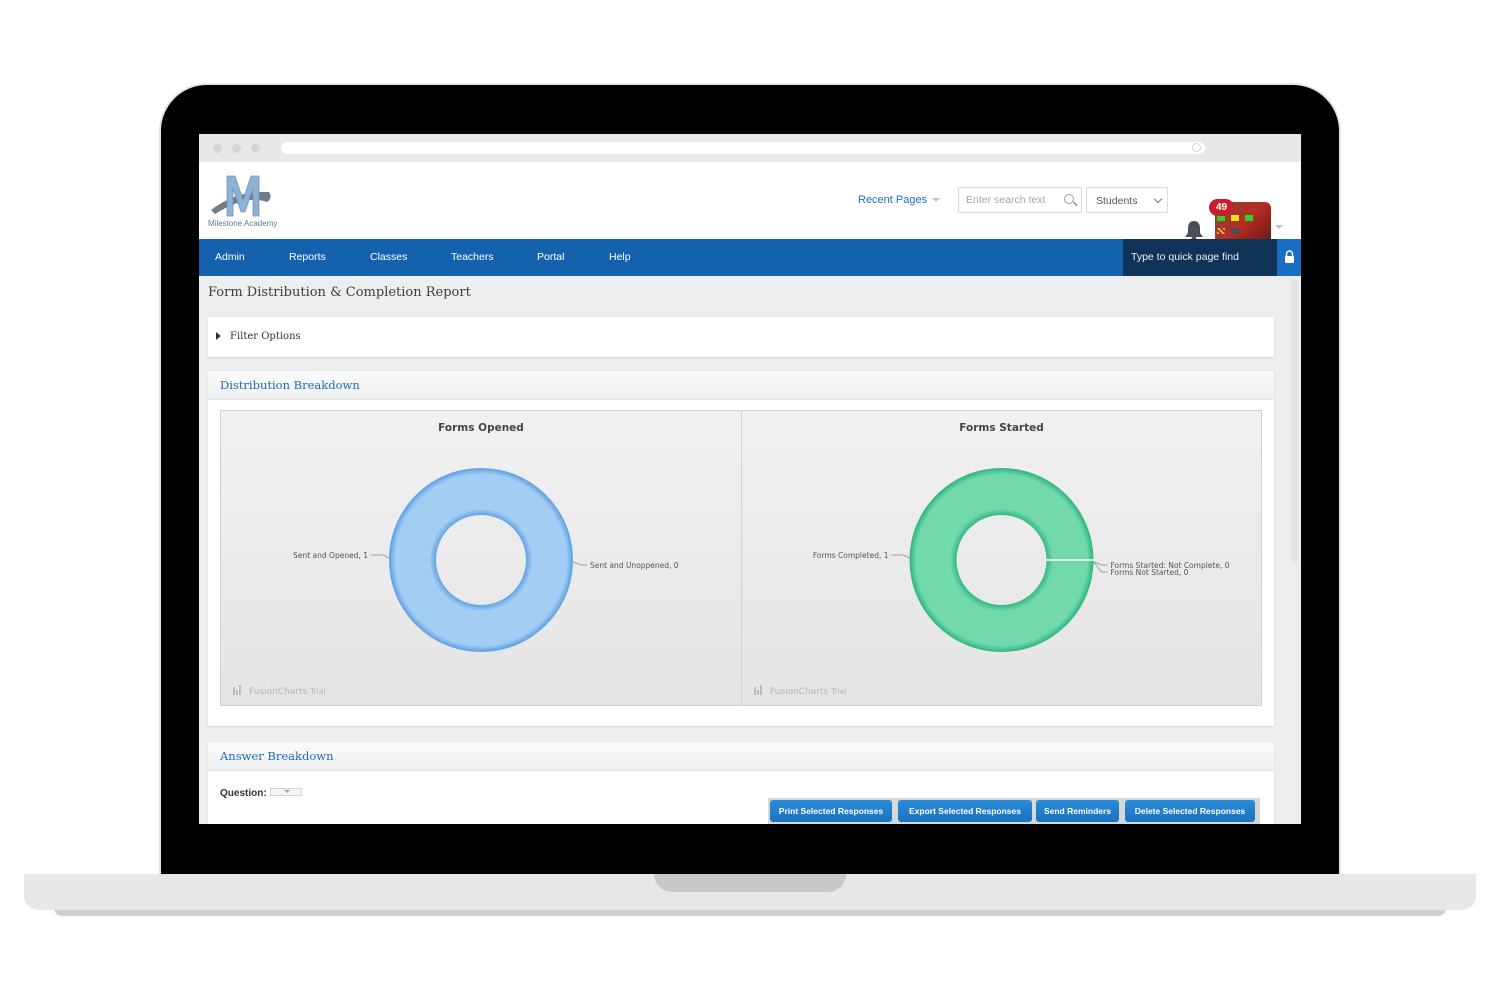  What do you see at coordinates (481, 428) in the screenshot?
I see `chart-title: Forms Opened` at bounding box center [481, 428].